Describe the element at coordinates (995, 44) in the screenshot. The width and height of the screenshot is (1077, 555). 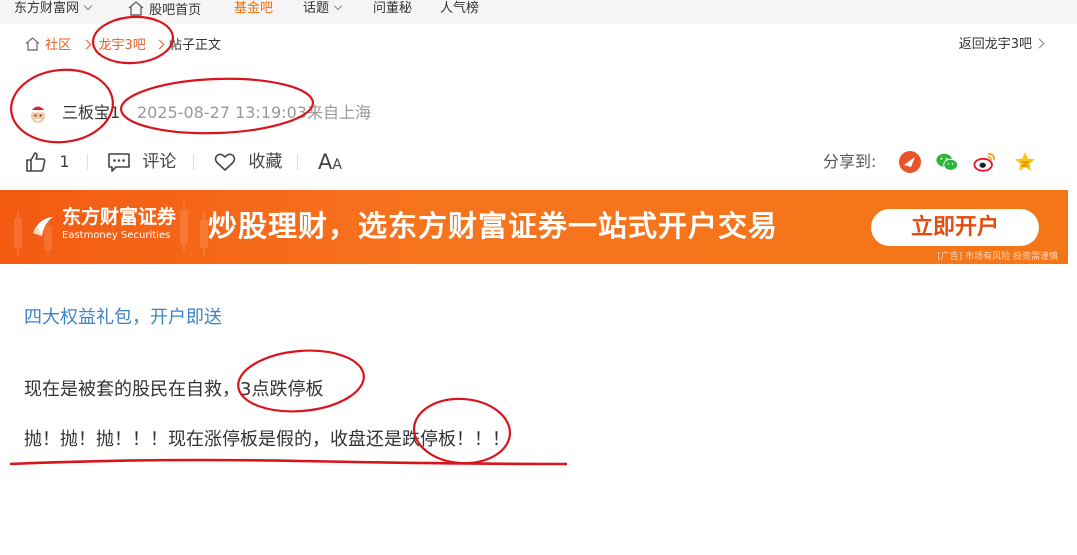
I see `back-to-bar-label: 返回龙宇3吧` at that location.